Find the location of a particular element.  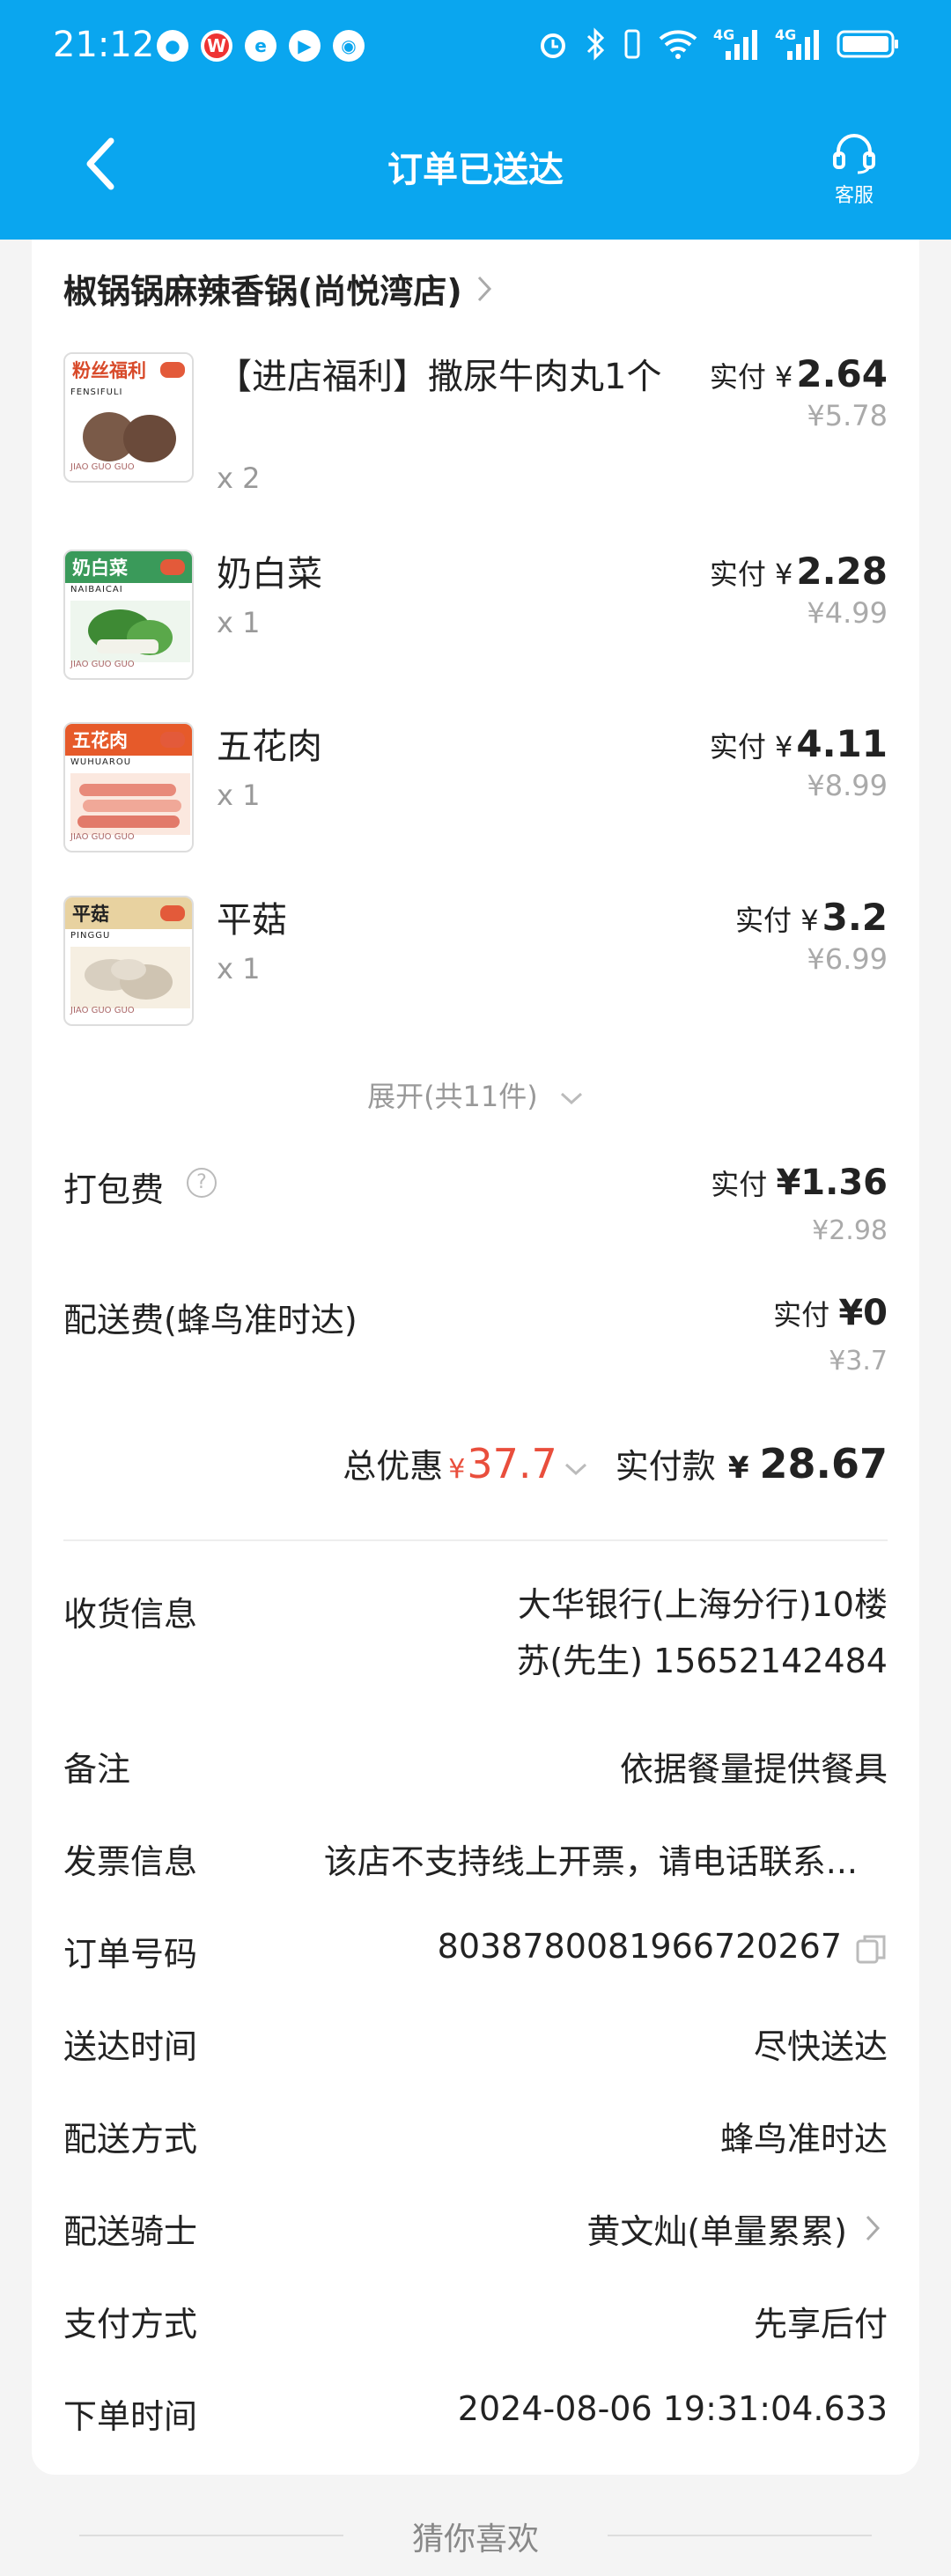

thumb-title: 五花肉 is located at coordinates (100, 740).